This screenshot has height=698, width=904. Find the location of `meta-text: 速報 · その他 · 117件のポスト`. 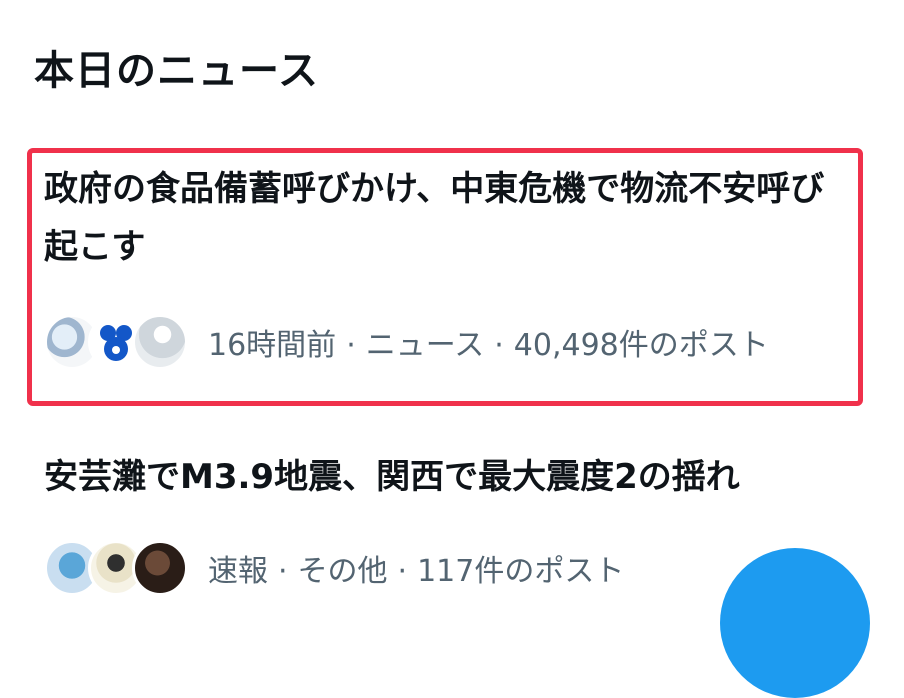

meta-text: 速報 · その他 · 117件のポスト is located at coordinates (416, 568).